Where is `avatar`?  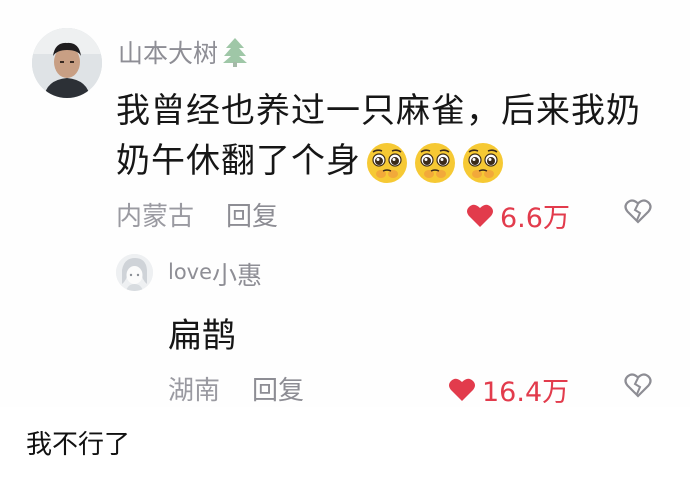
avatar is located at coordinates (67, 63).